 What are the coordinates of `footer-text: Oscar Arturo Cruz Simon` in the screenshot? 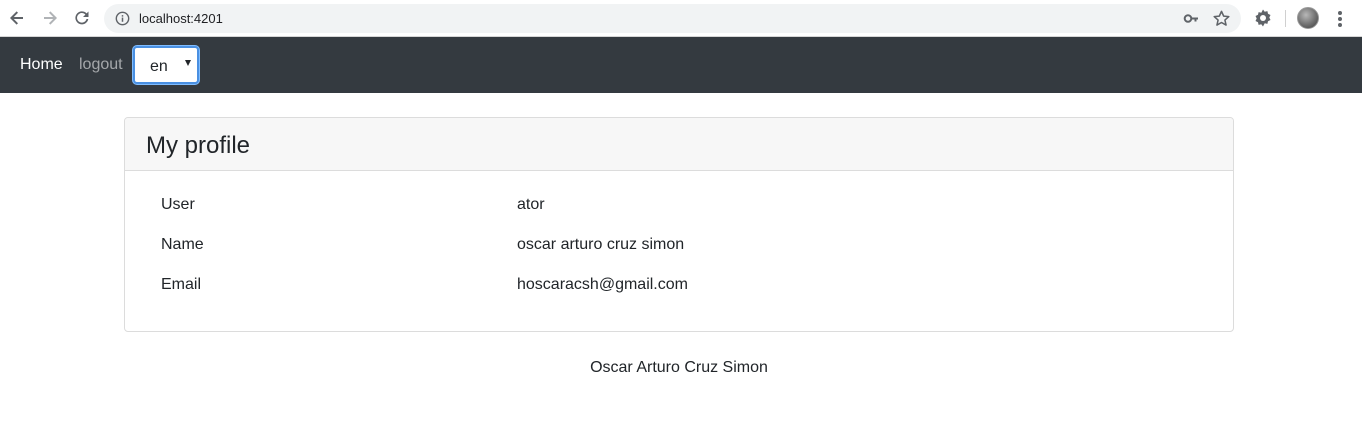 It's located at (679, 368).